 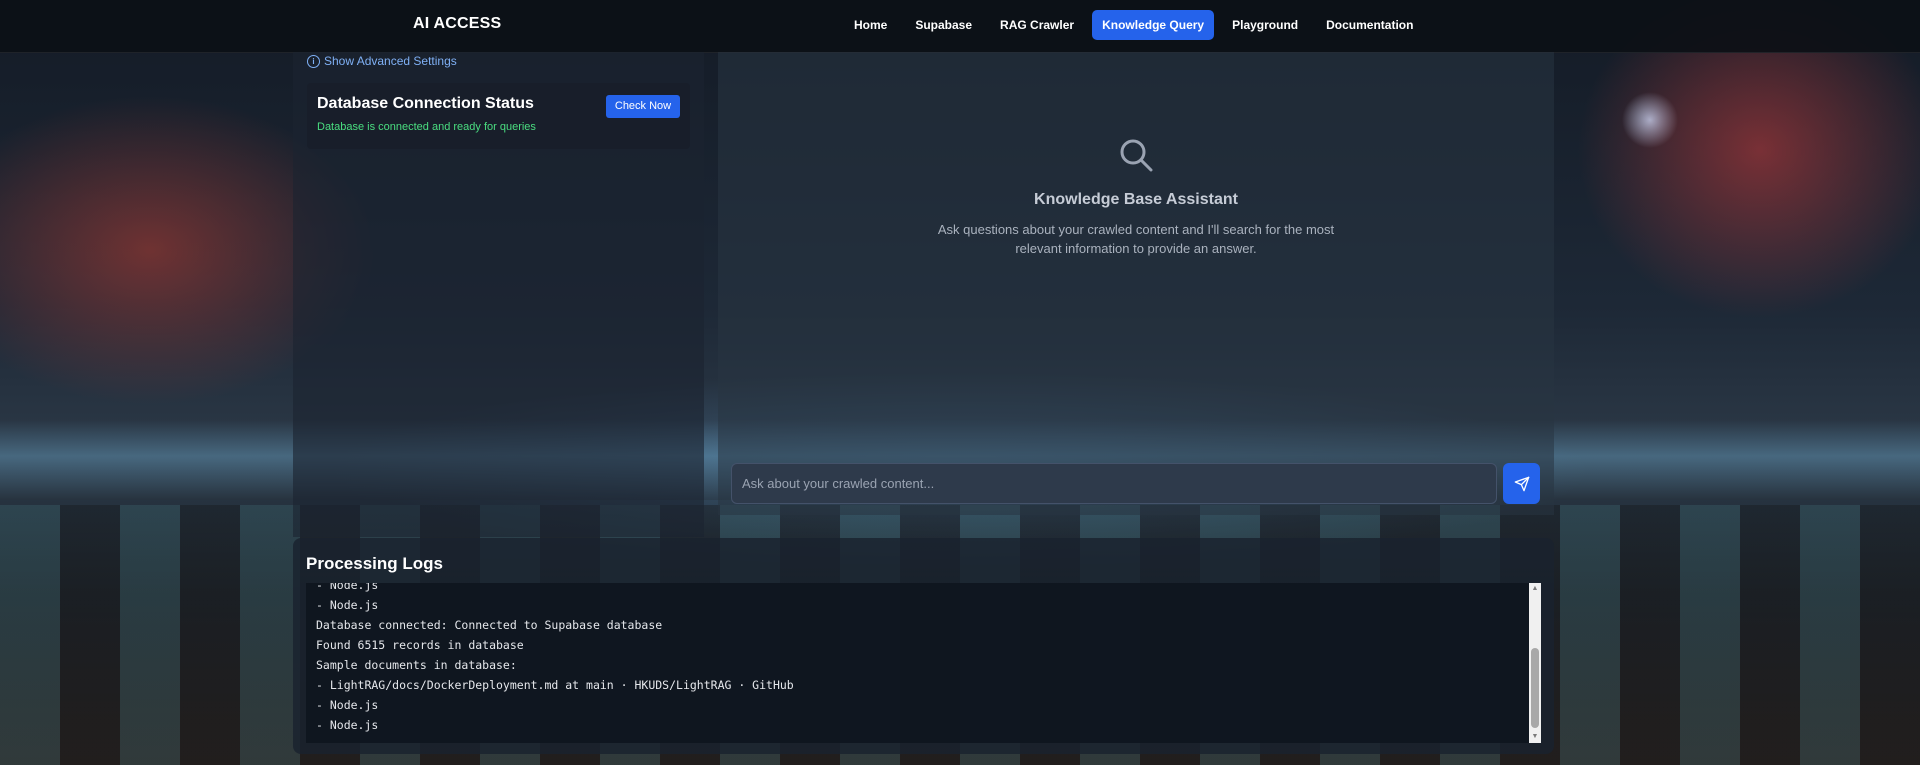 I want to click on scroll-thumb, so click(x=1535, y=688).